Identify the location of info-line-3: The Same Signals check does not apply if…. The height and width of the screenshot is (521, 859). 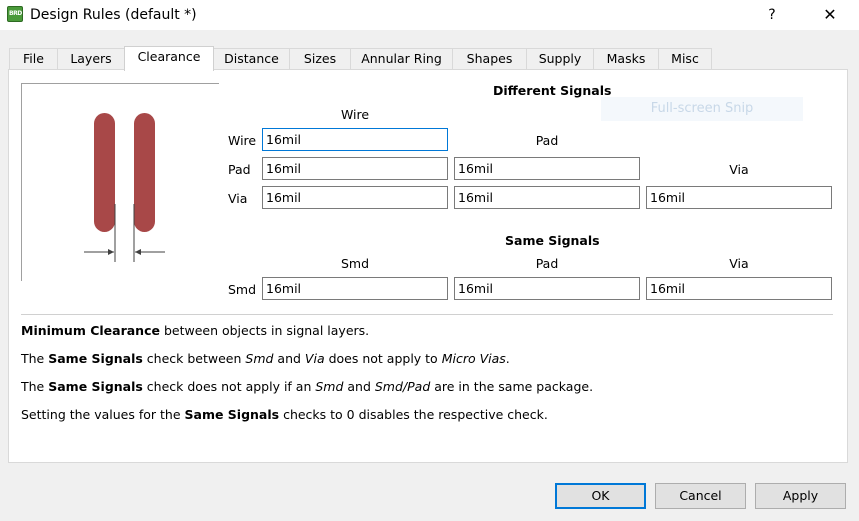
(307, 386).